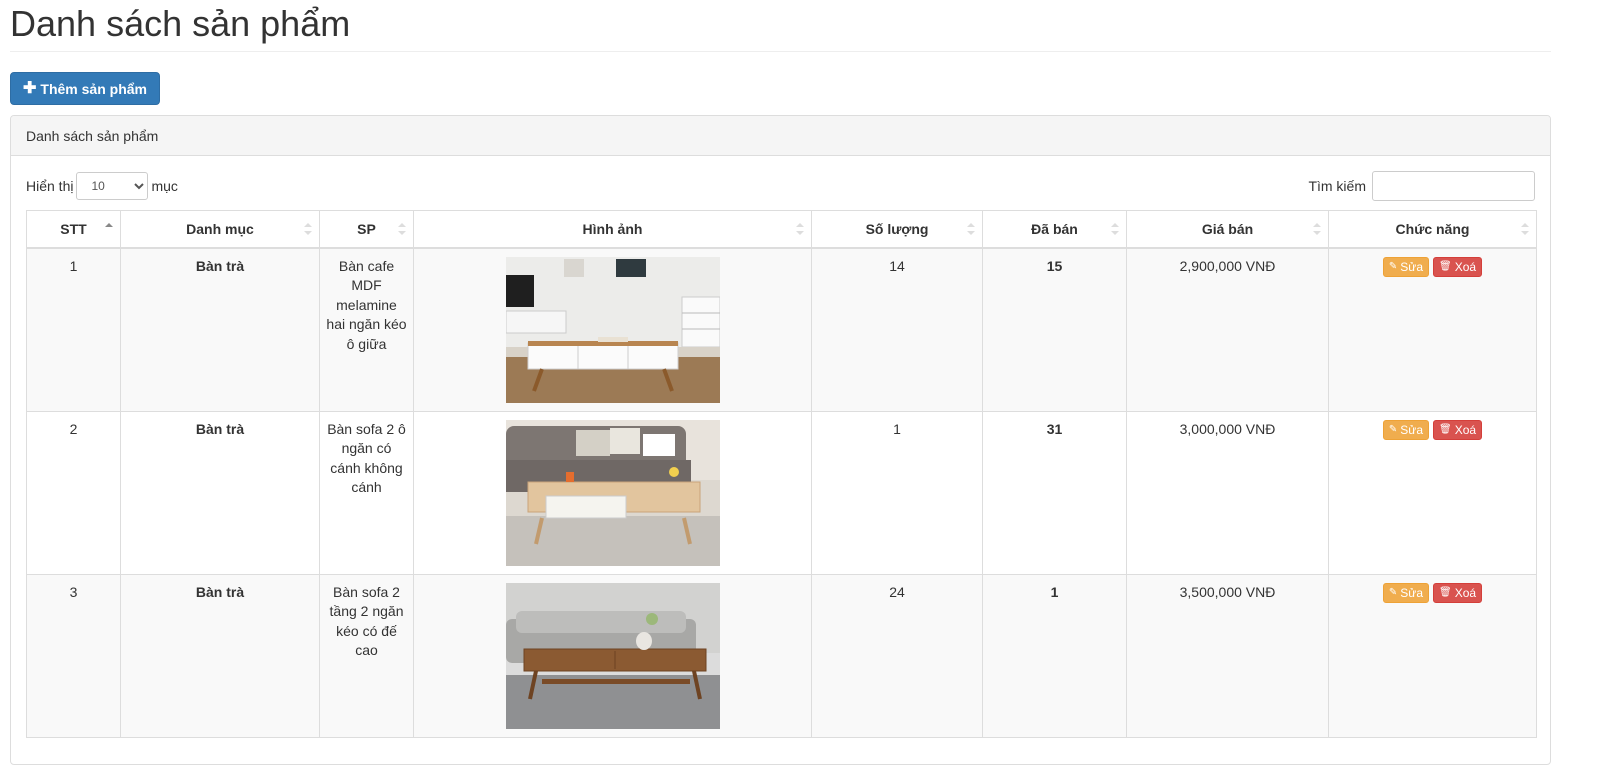  I want to click on cell-price: 3,000,000 VNĐ, so click(1227, 492).